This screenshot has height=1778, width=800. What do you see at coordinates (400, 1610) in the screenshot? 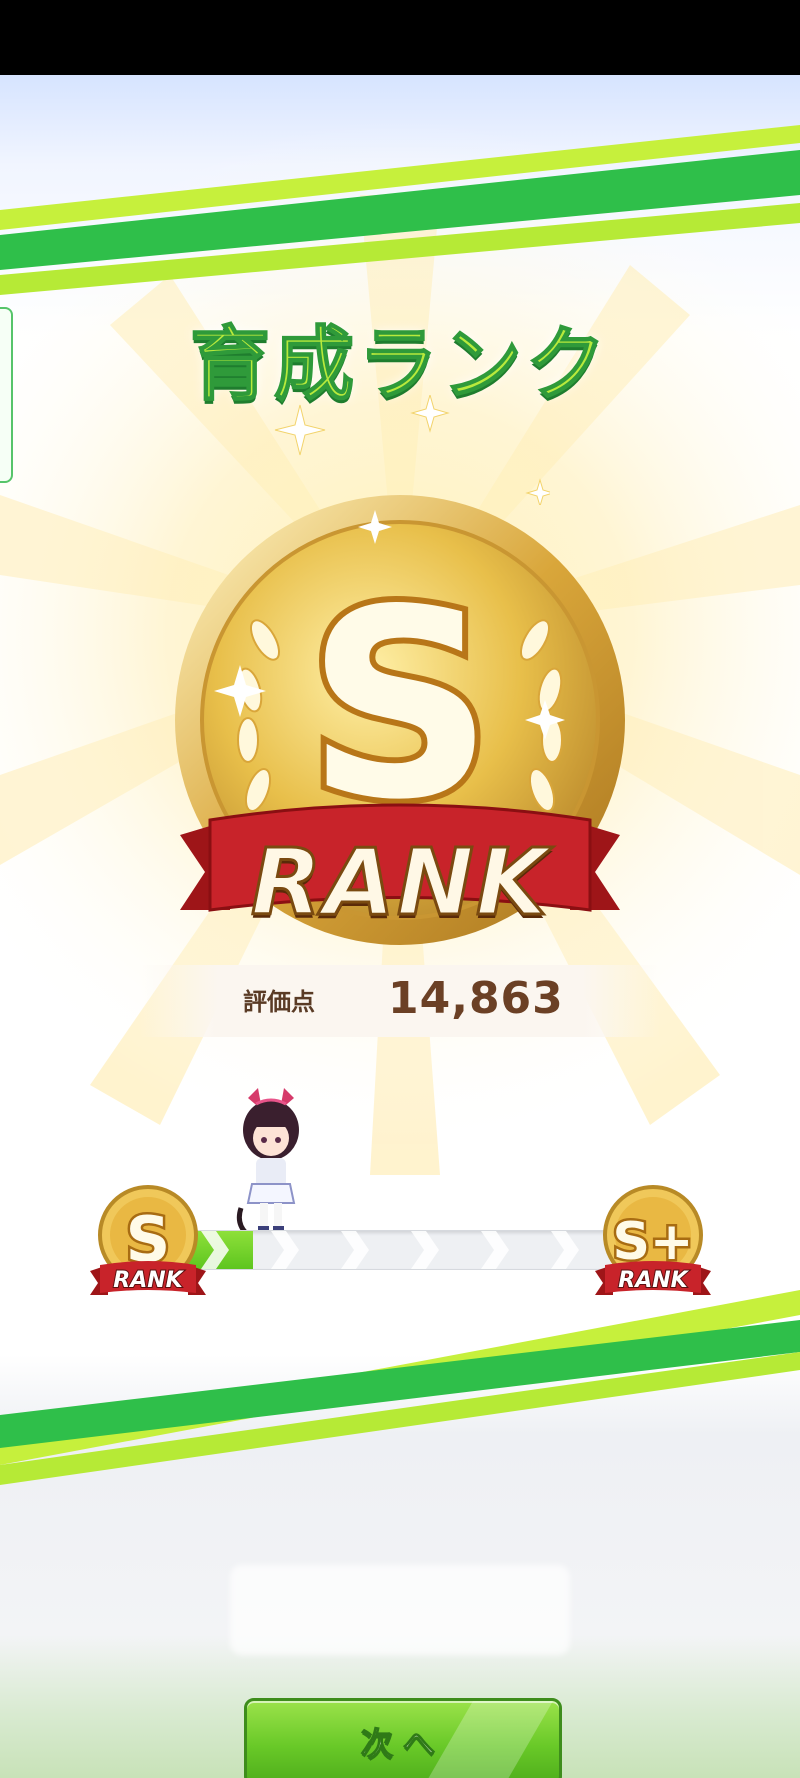
I see `background-card` at bounding box center [400, 1610].